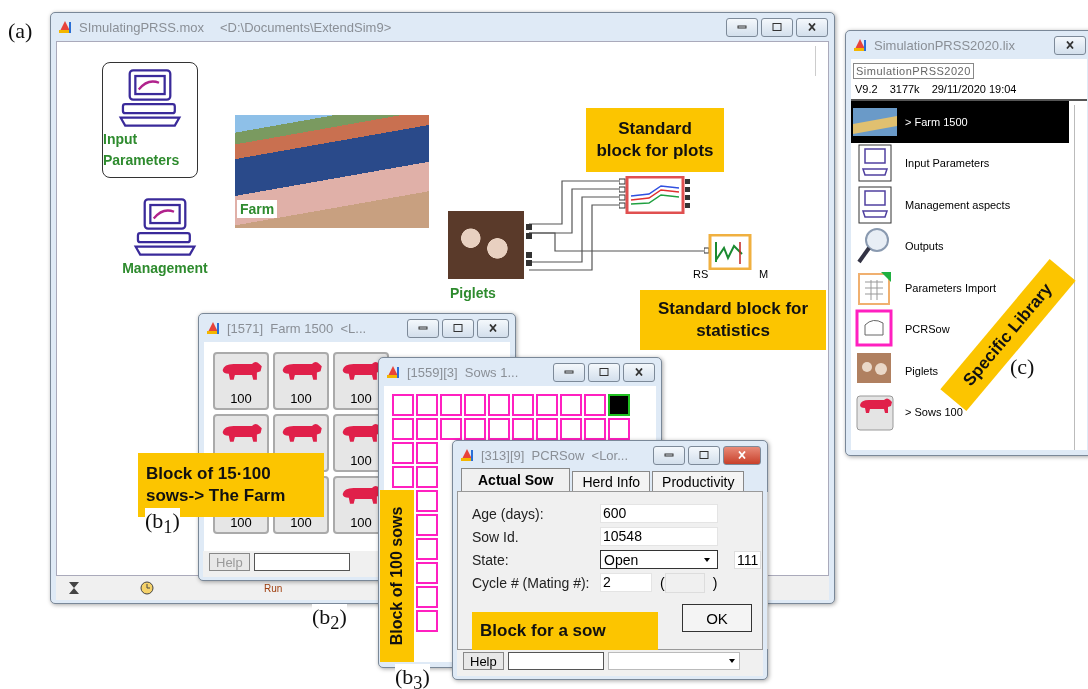 This screenshot has height=689, width=1088. What do you see at coordinates (150, 120) in the screenshot?
I see `model-block: Input Parameters` at bounding box center [150, 120].